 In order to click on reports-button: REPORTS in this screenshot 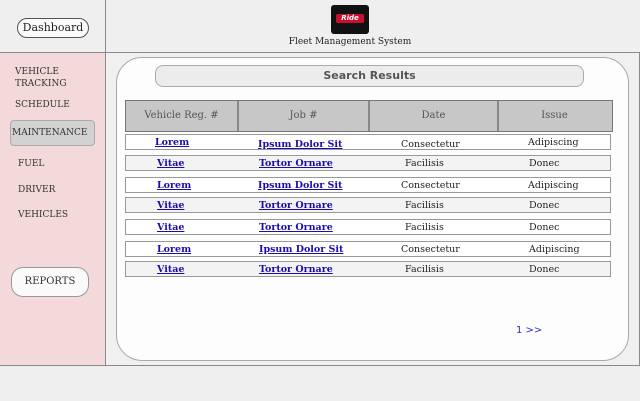, I will do `click(50, 282)`.